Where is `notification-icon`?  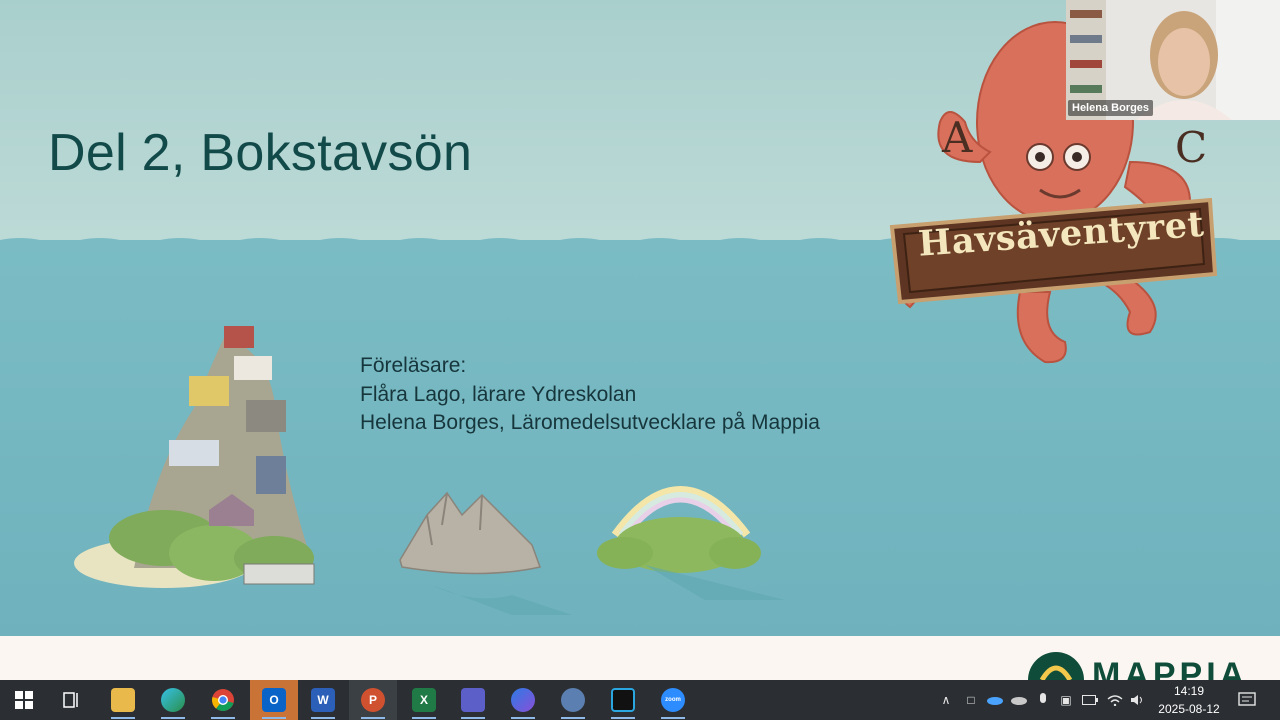 notification-icon is located at coordinates (1247, 699).